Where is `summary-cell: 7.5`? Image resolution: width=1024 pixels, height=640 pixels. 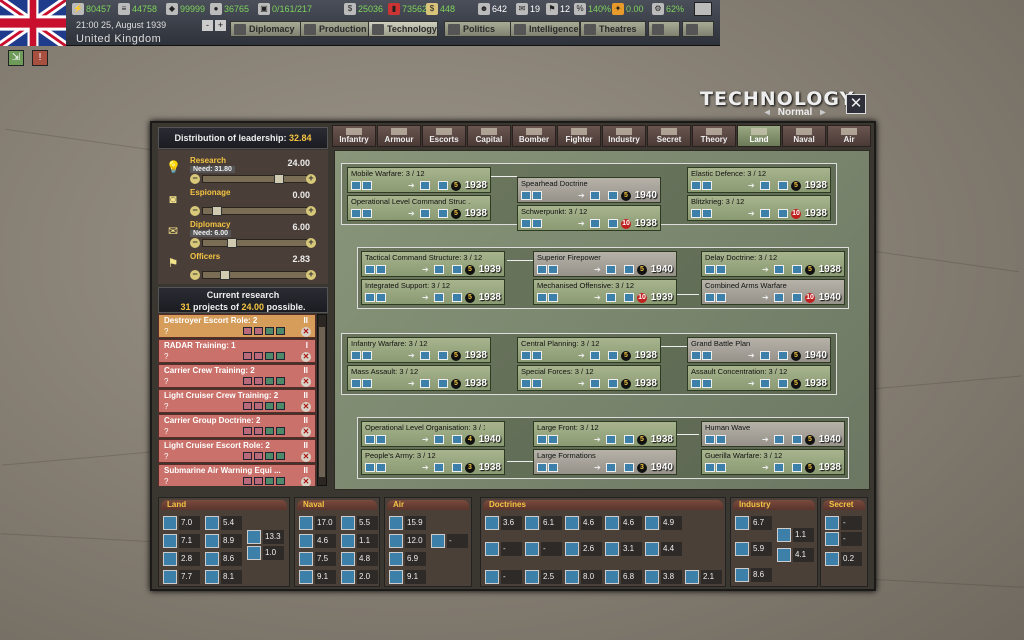 summary-cell: 7.5 is located at coordinates (318, 559).